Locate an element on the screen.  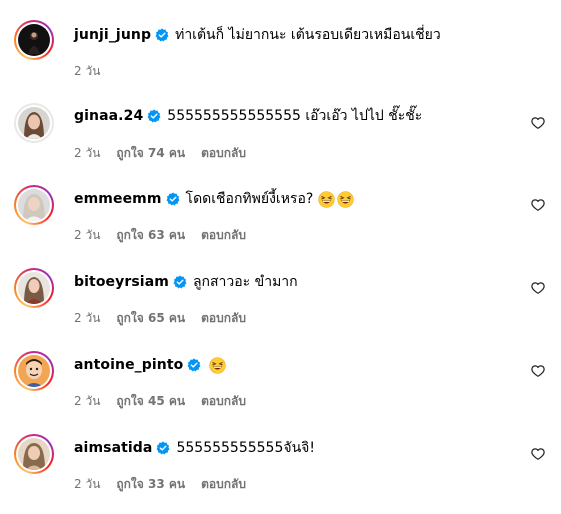
comment-text: 555555555555555 เอ๊วเอ๊ว ไปไป ชั๊ะชั๊ะ is located at coordinates (295, 116).